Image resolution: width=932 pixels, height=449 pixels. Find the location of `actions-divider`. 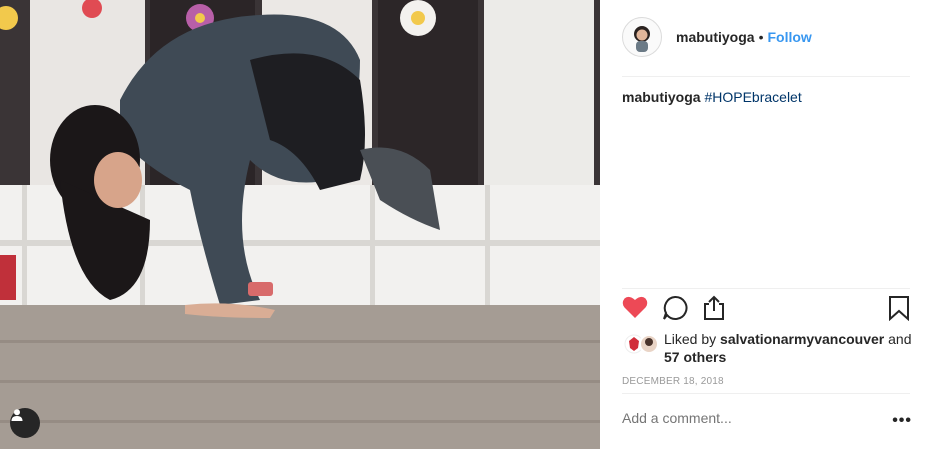

actions-divider is located at coordinates (766, 288).